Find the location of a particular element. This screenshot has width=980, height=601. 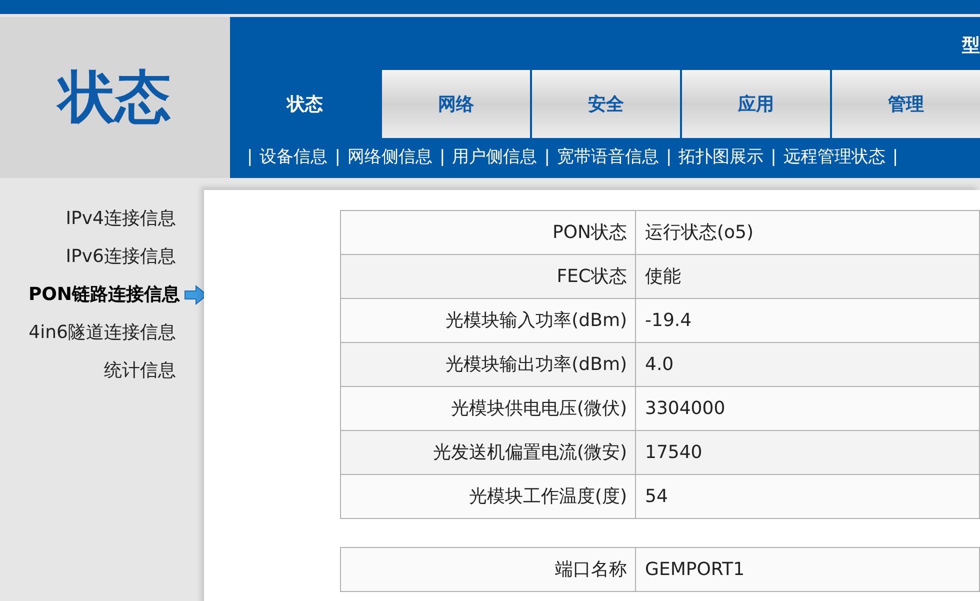

field-label: PON状态 is located at coordinates (488, 232).